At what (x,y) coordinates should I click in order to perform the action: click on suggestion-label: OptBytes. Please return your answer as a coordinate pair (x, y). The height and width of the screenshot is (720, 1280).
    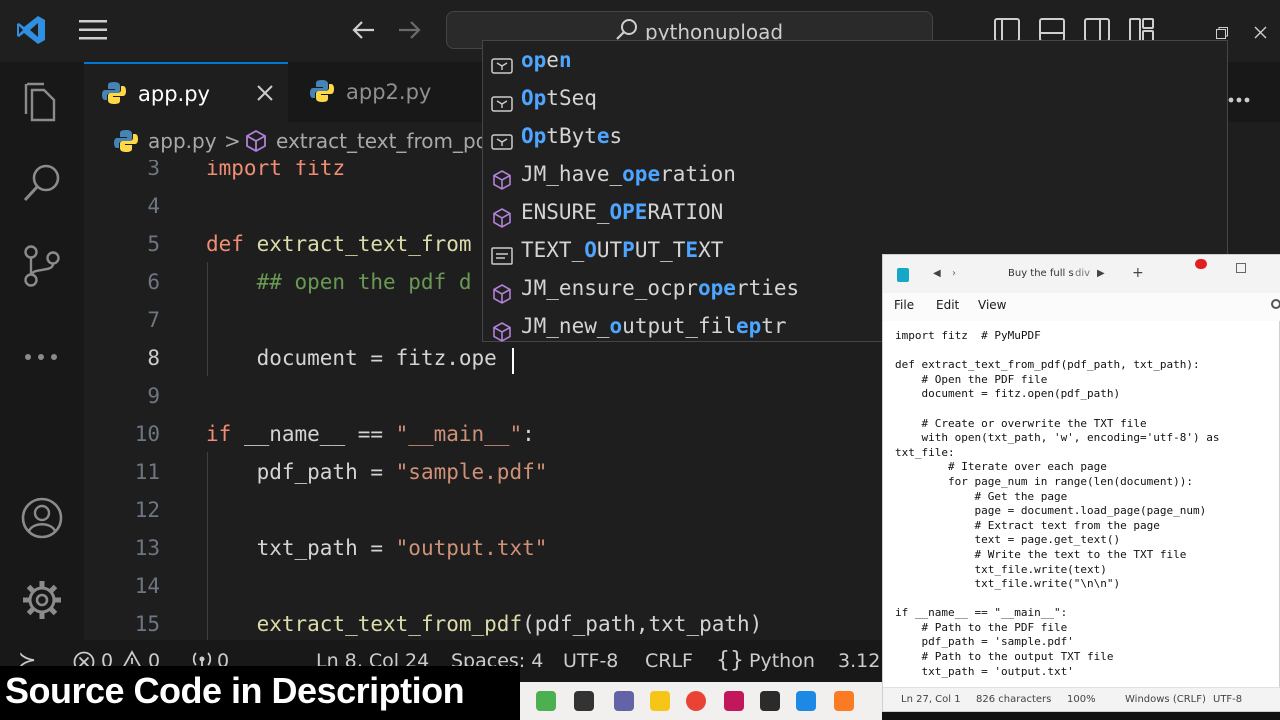
    Looking at the image, I should click on (571, 136).